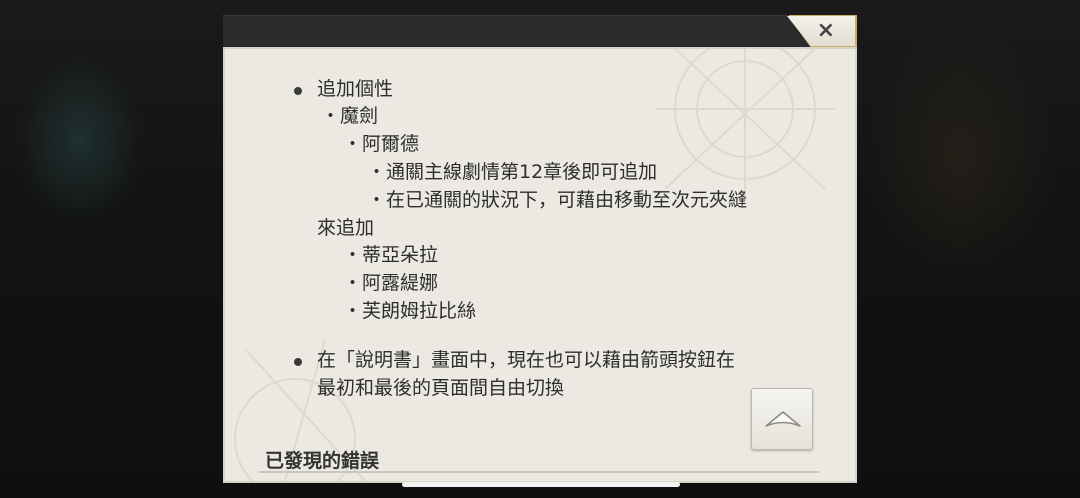 The height and width of the screenshot is (498, 1080). Describe the element at coordinates (526, 360) in the screenshot. I see `bullet-manual-navigation-line1: 在「說明書」畫面中，現在也可以藉由箭頭按鈕在` at that location.